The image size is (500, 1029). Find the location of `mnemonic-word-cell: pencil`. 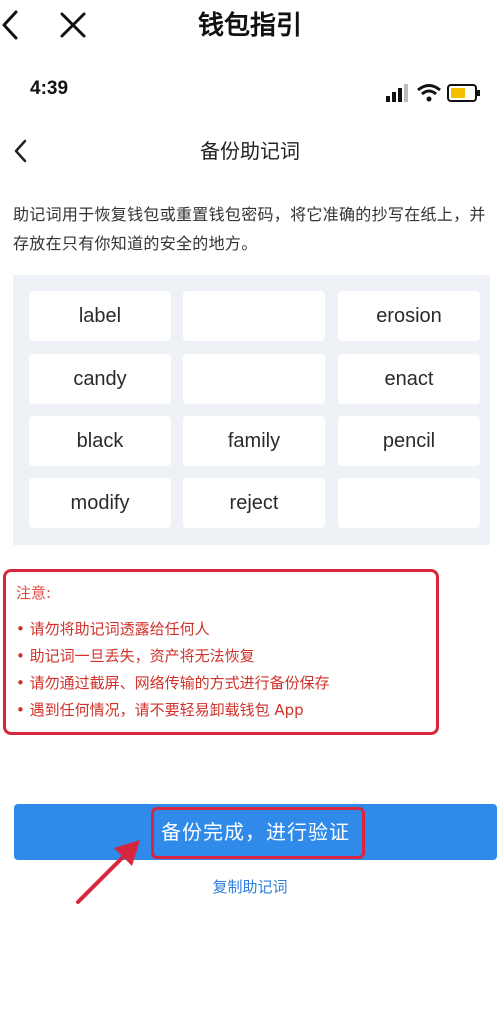

mnemonic-word-cell: pencil is located at coordinates (409, 441).